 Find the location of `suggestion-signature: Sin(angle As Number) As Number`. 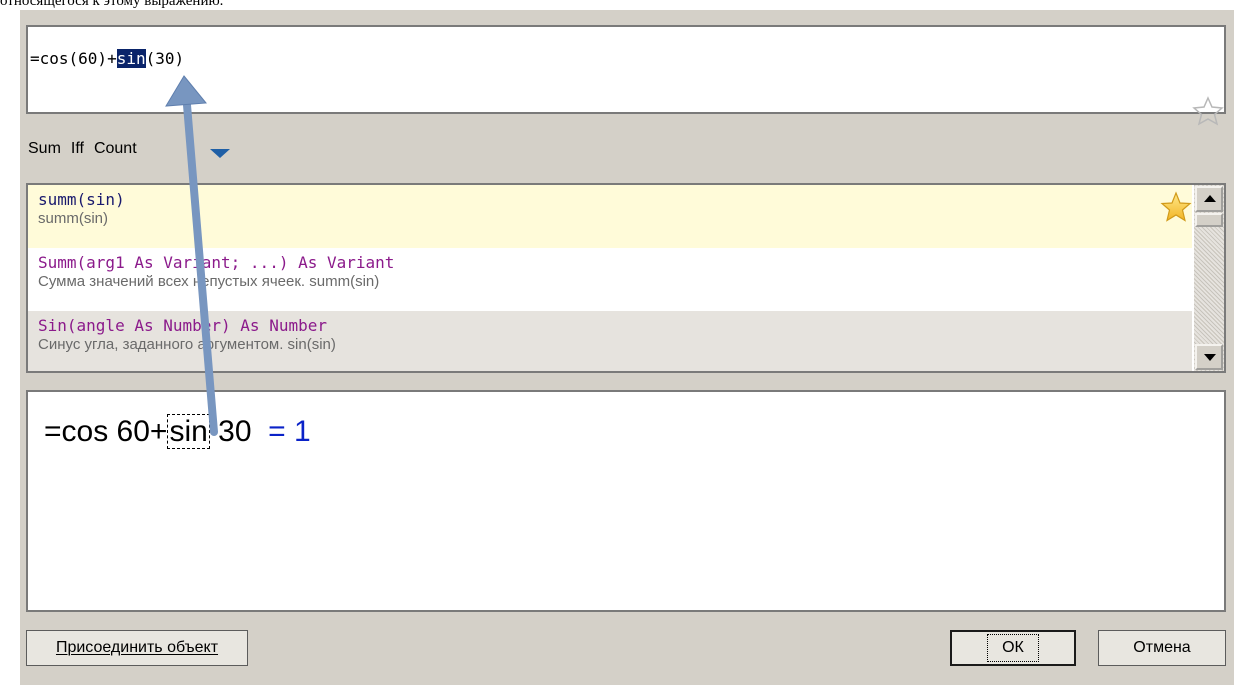

suggestion-signature: Sin(angle As Number) As Number is located at coordinates (182, 325).